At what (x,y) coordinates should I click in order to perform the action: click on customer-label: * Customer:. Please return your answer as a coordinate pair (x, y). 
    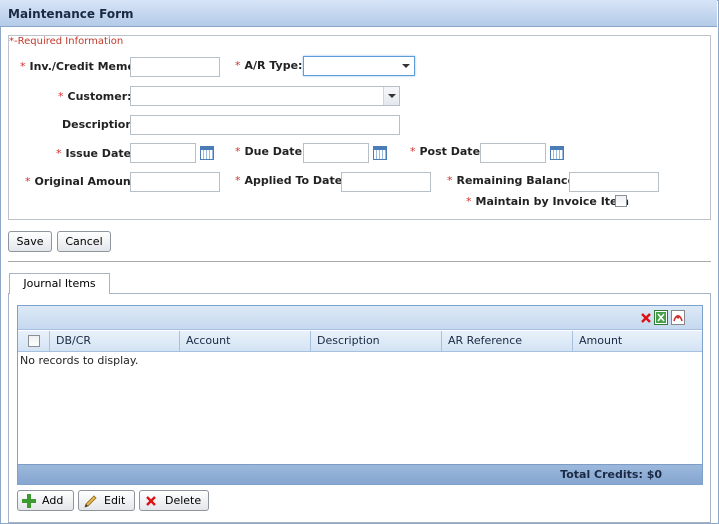
    Looking at the image, I should click on (95, 96).